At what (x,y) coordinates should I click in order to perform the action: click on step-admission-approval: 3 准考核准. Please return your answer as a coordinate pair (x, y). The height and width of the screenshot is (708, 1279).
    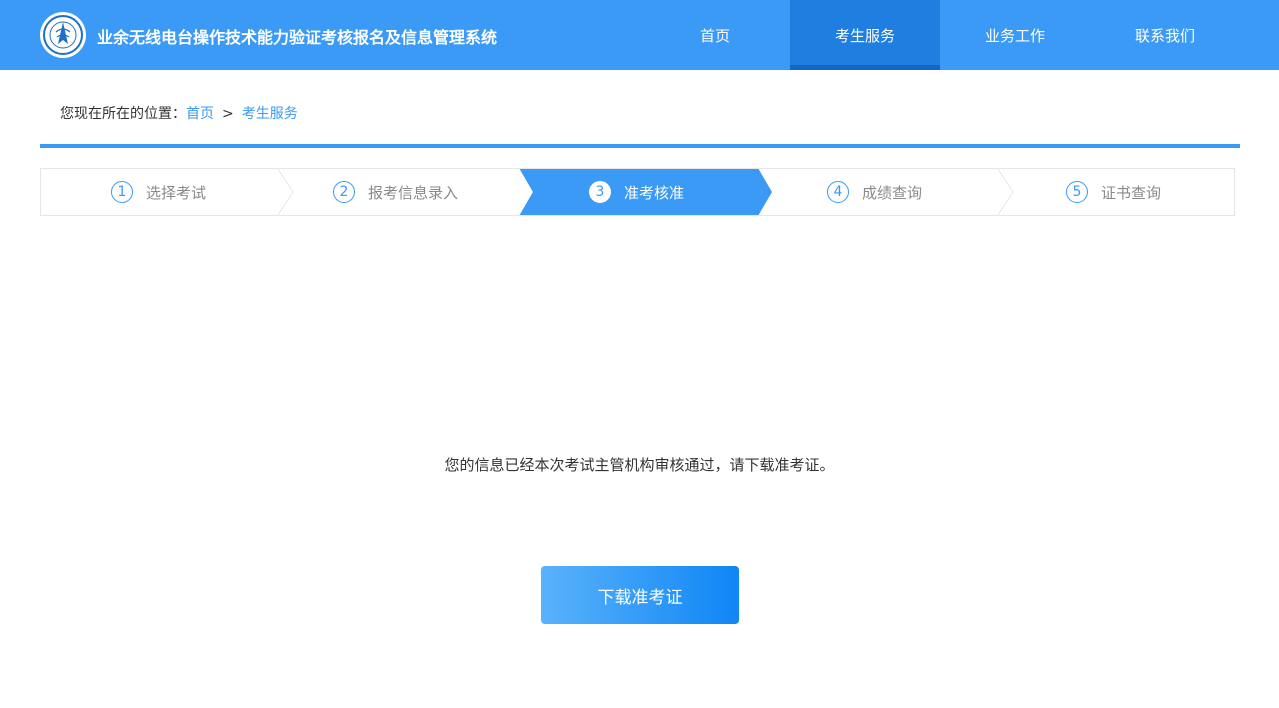
    Looking at the image, I should click on (636, 192).